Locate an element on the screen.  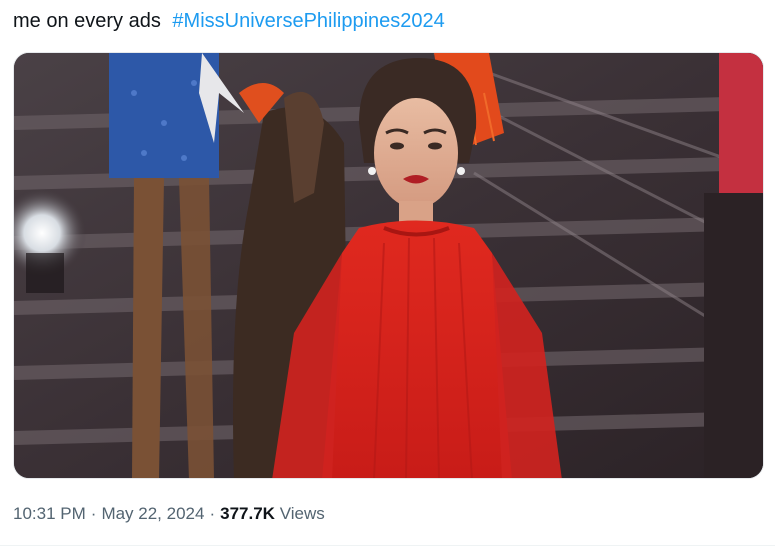
tweet-date-link: May 22, 2024 is located at coordinates (152, 513).